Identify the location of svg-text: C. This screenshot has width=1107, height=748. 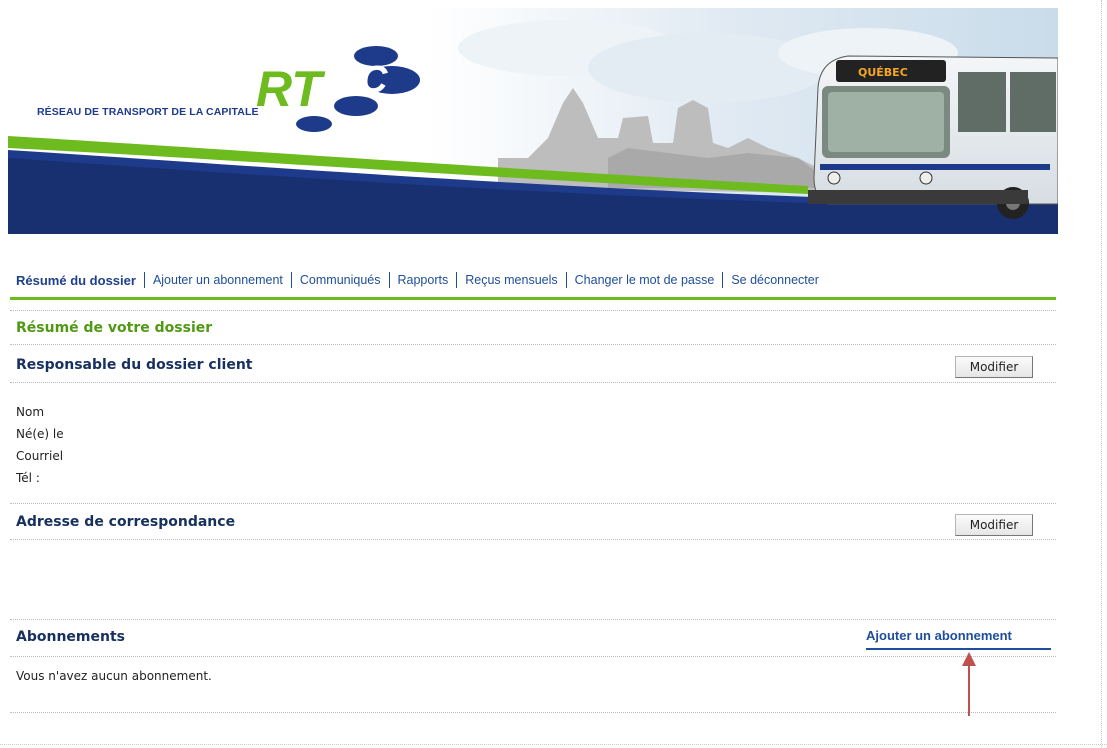
(374, 80).